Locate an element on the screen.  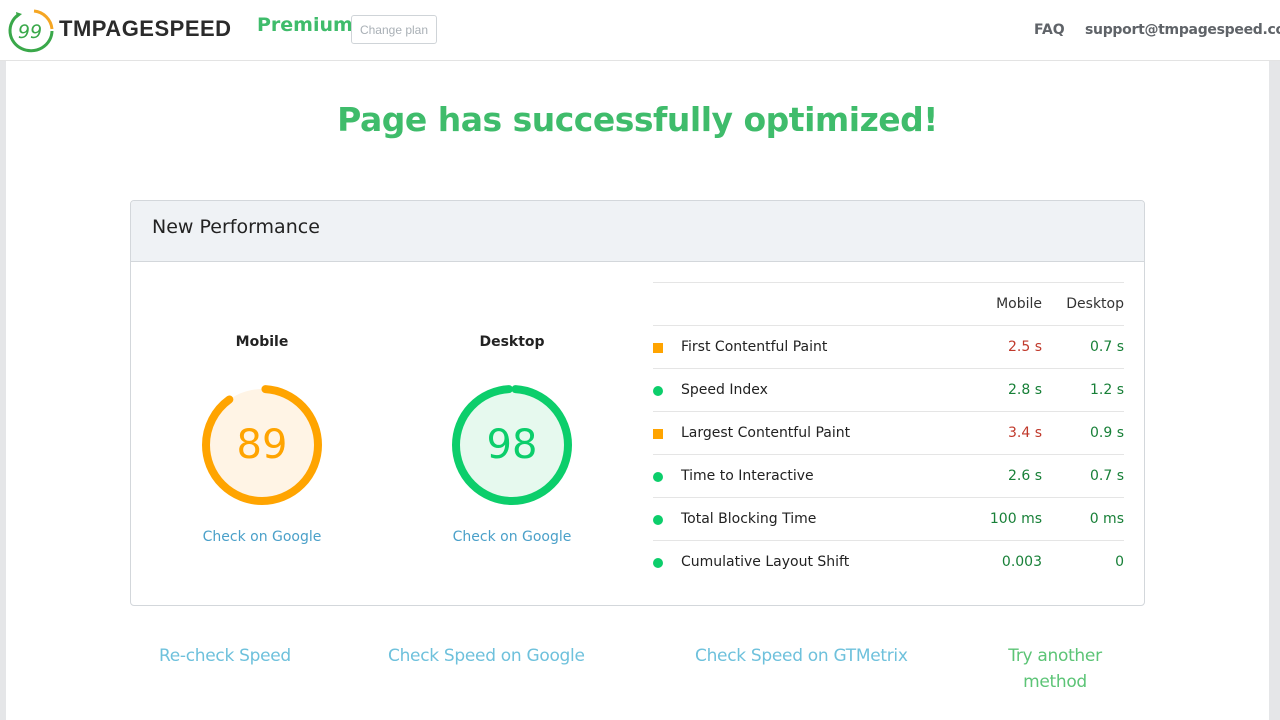
logo-number: 99 is located at coordinates (30, 32).